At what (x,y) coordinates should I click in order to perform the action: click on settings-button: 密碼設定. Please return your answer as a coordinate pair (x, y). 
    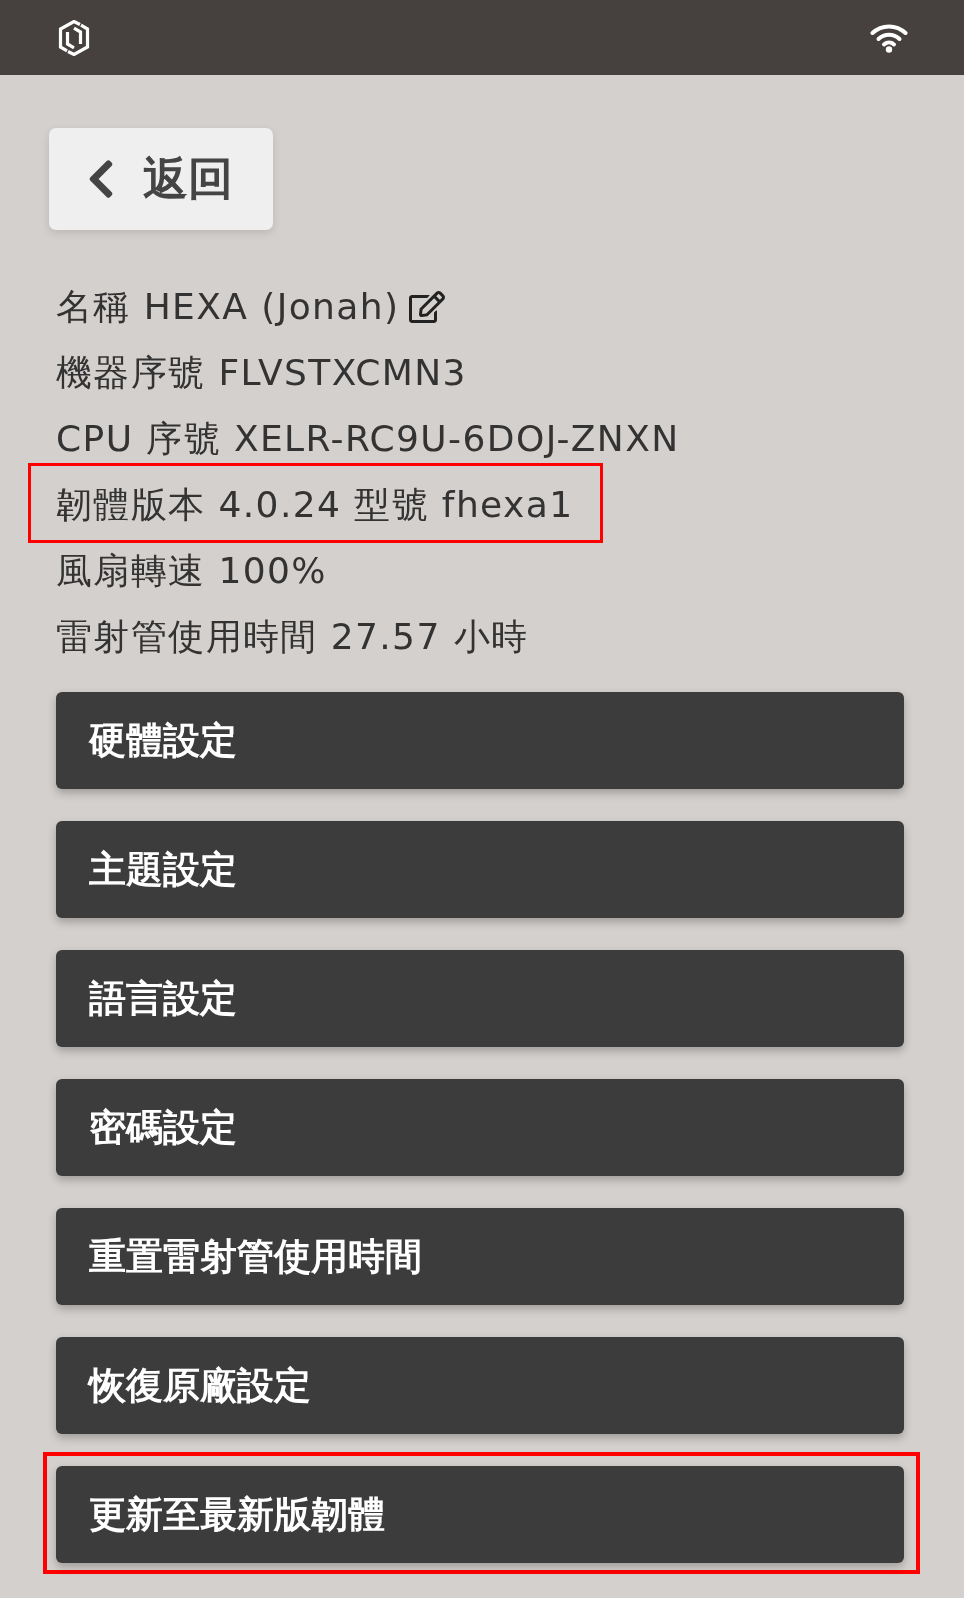
    Looking at the image, I should click on (480, 1127).